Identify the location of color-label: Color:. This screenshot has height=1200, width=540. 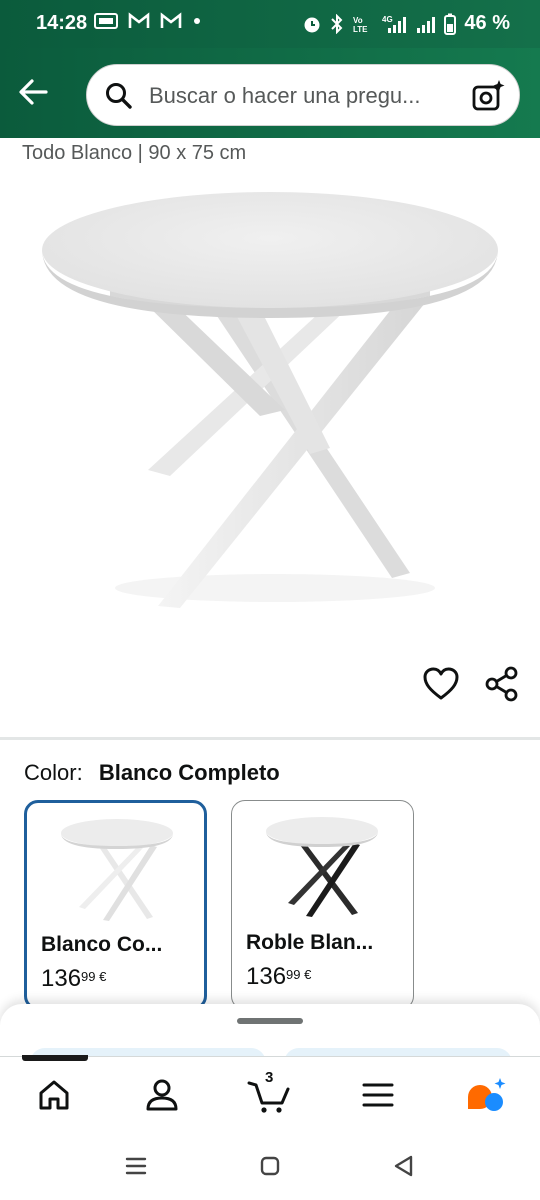
(53, 772).